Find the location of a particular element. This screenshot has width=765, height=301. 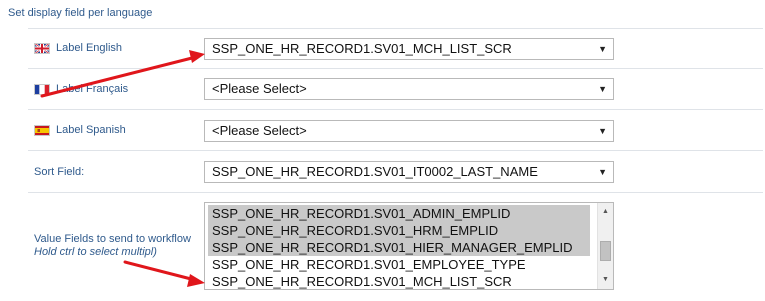

sort-field-value: SSP_ONE_HR_RECORD1.SV01_IT0002_LAST_NAME is located at coordinates (375, 171).